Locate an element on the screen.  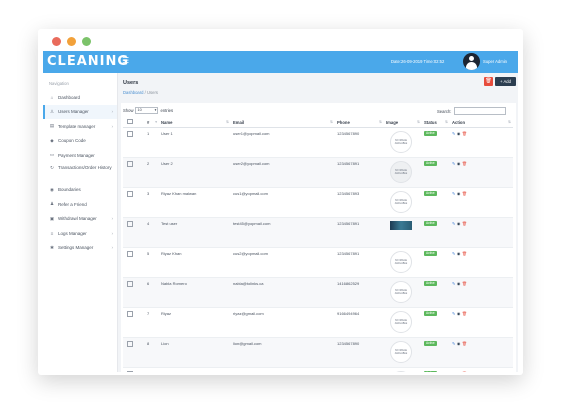
user-name: Super Admin is located at coordinates (495, 61).